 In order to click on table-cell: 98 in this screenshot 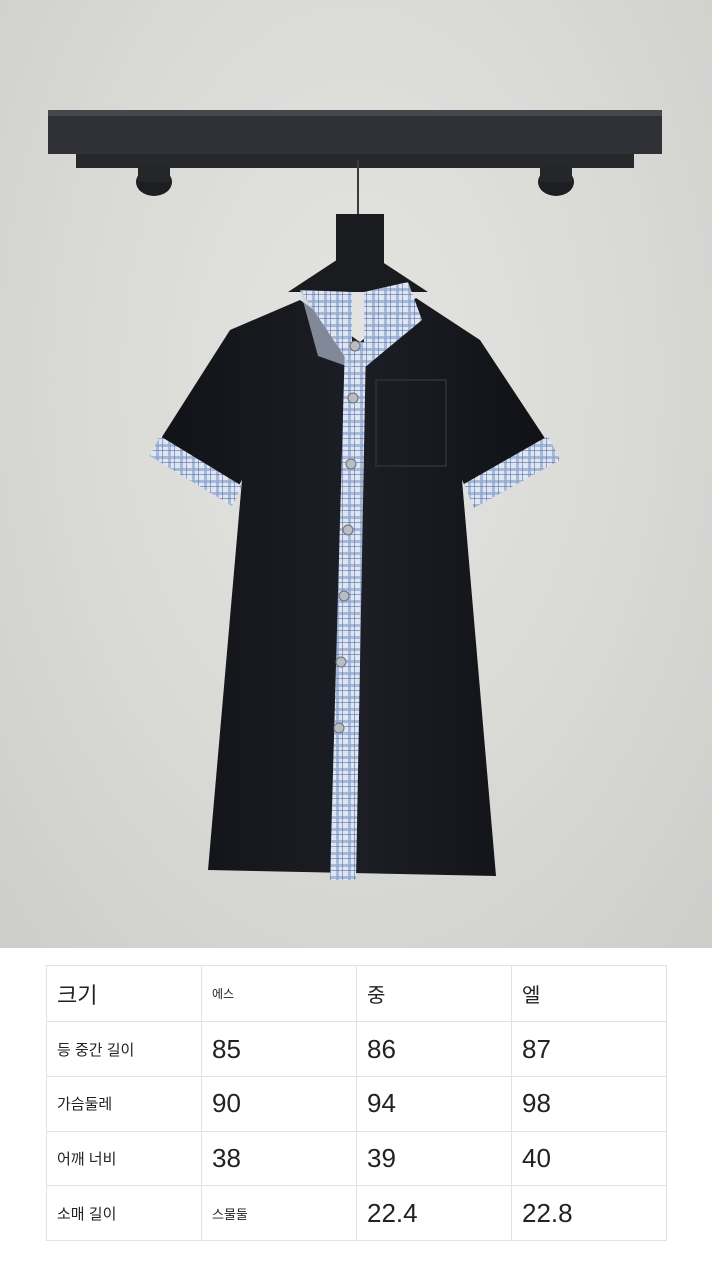, I will do `click(589, 1104)`.